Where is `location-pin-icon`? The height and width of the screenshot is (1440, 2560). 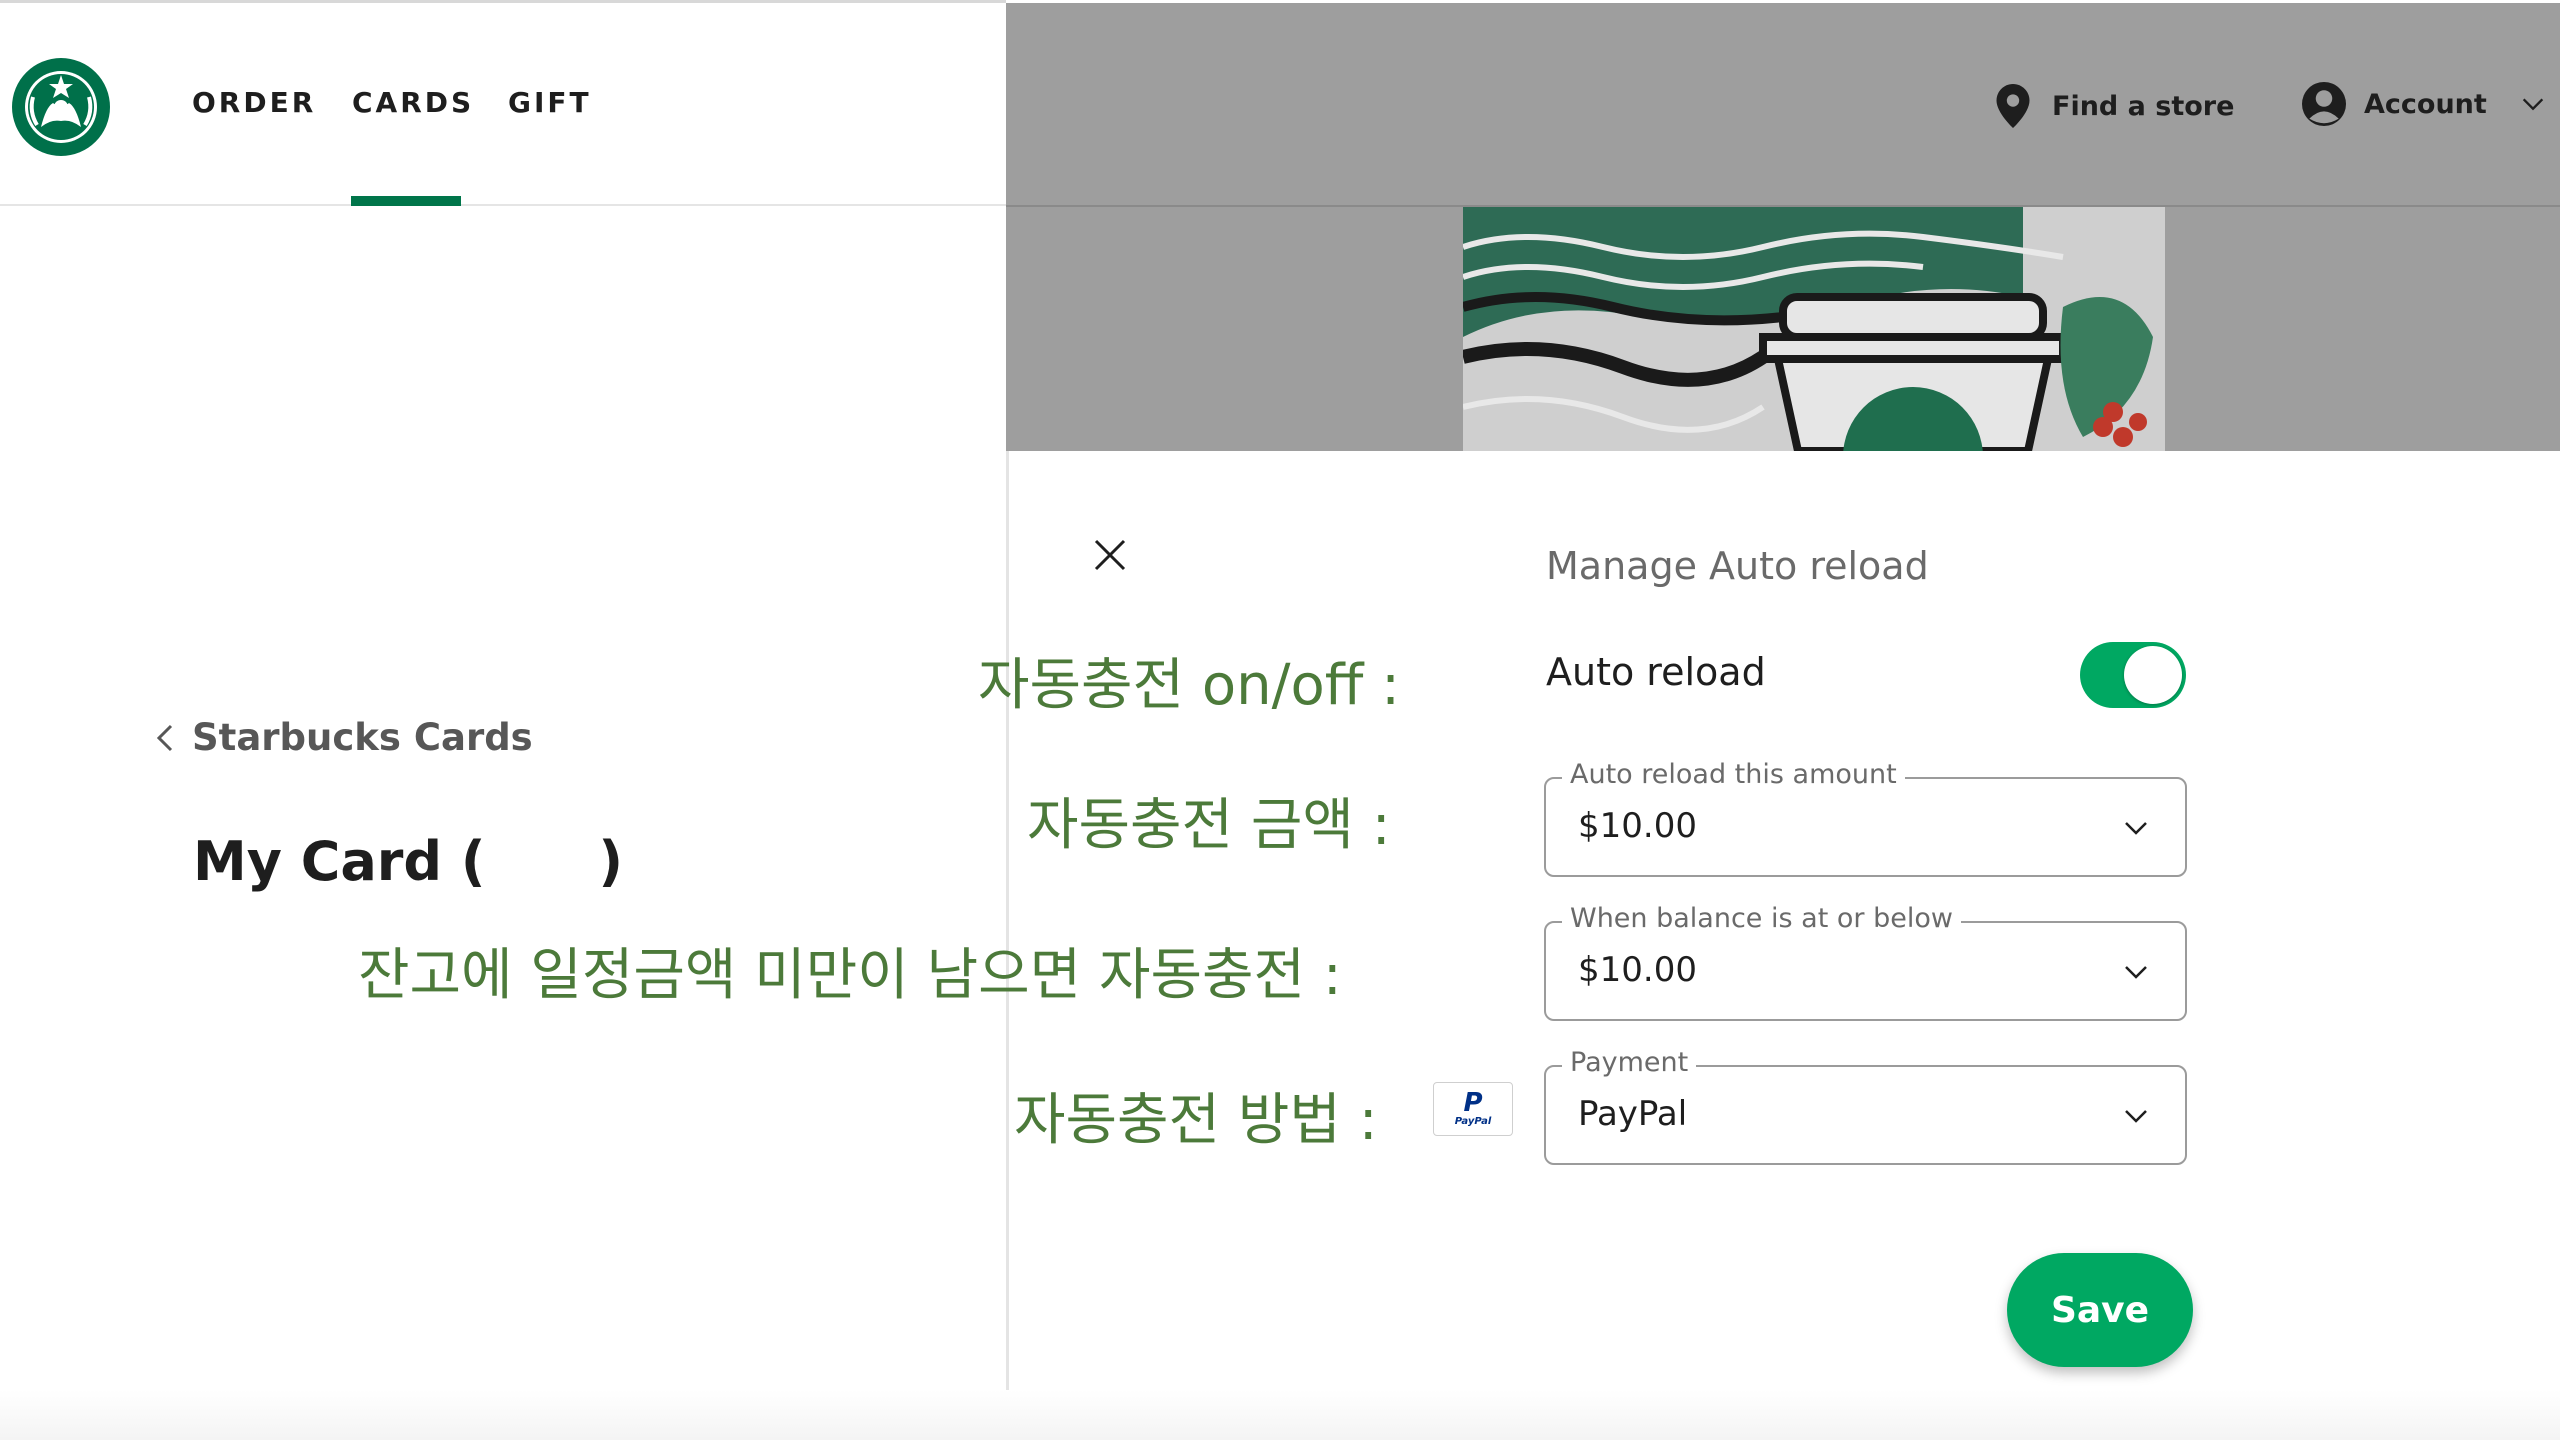
location-pin-icon is located at coordinates (2013, 106).